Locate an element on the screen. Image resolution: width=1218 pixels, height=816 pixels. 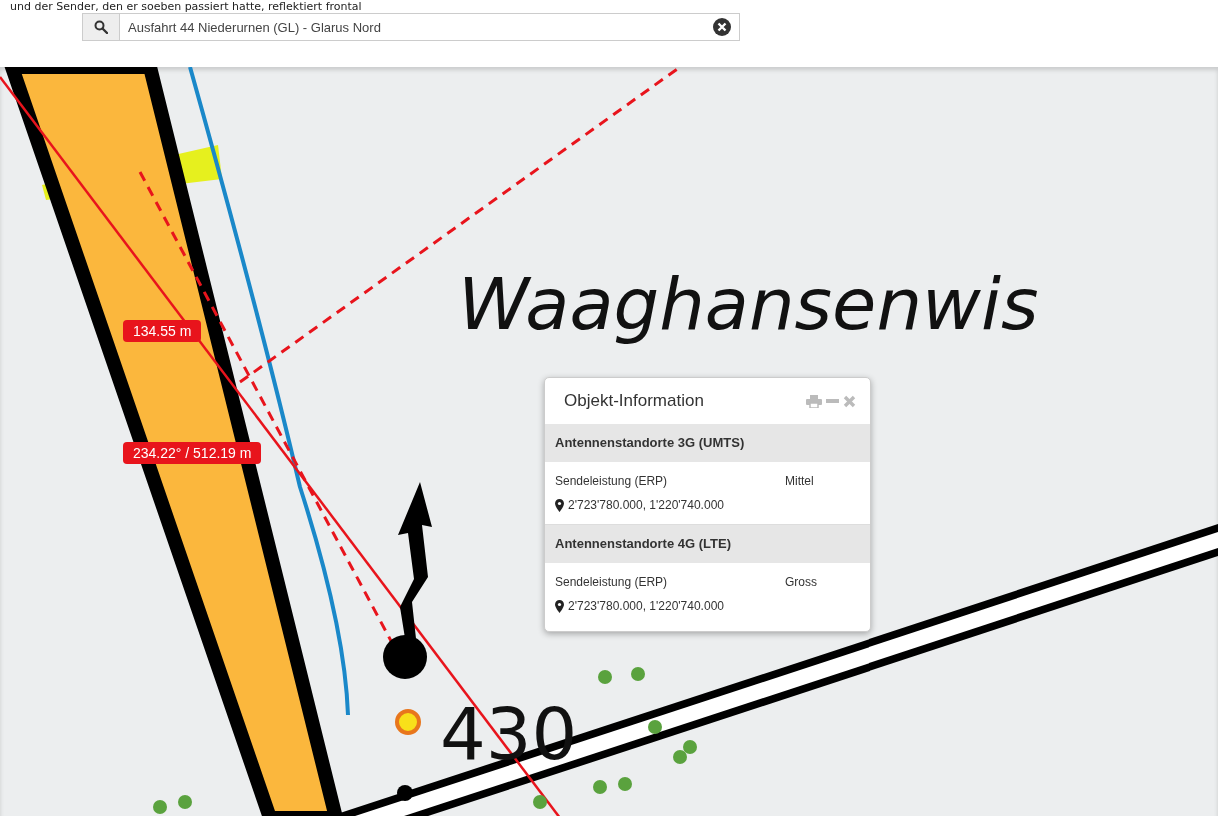
junction-dot is located at coordinates (405, 793).